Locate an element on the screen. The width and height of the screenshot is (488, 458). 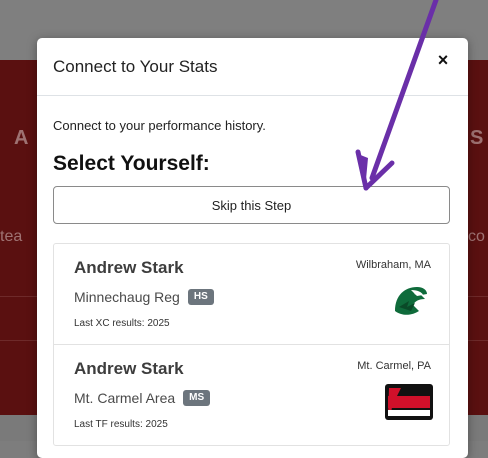
modal-title: Connect to Your Stats is located at coordinates (135, 66).